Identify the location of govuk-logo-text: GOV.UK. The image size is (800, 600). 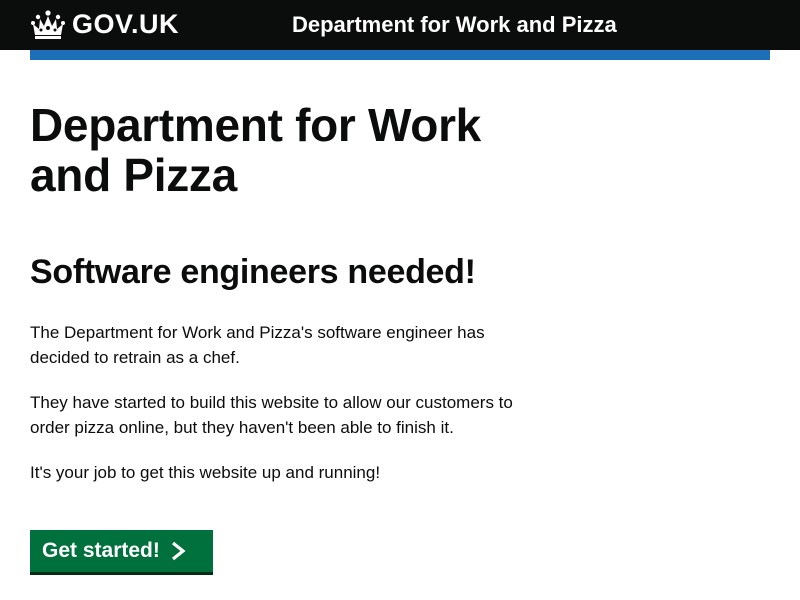
(126, 24).